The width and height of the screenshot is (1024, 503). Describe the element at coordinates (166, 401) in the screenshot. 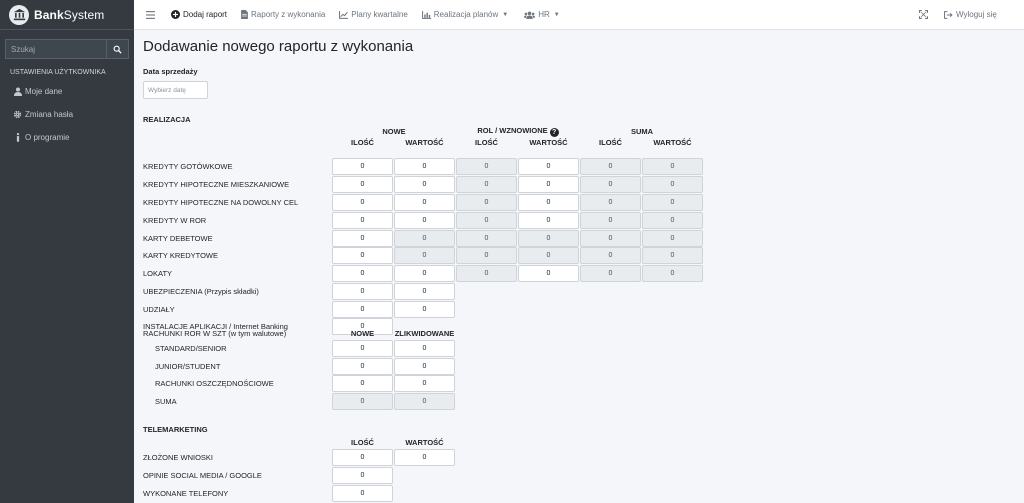

I see `ror-row-label: SUMA` at that location.